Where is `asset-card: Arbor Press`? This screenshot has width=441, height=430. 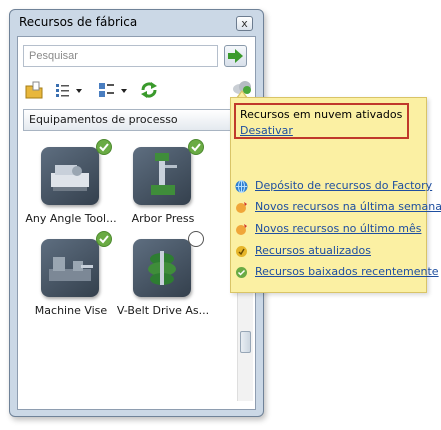
asset-card: Arbor Press is located at coordinates (163, 187).